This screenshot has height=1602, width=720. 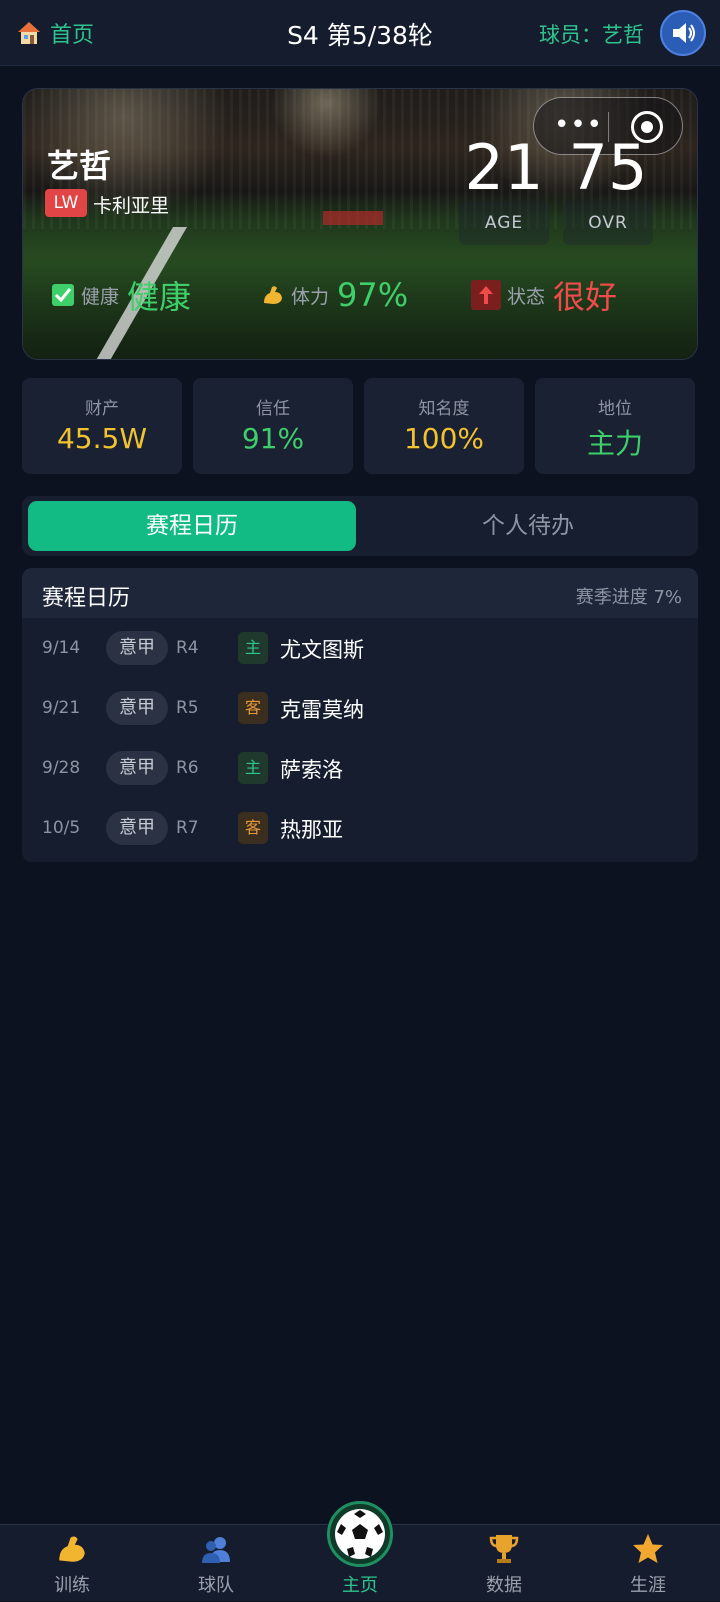 I want to click on nav-label: 数据, so click(x=504, y=1585).